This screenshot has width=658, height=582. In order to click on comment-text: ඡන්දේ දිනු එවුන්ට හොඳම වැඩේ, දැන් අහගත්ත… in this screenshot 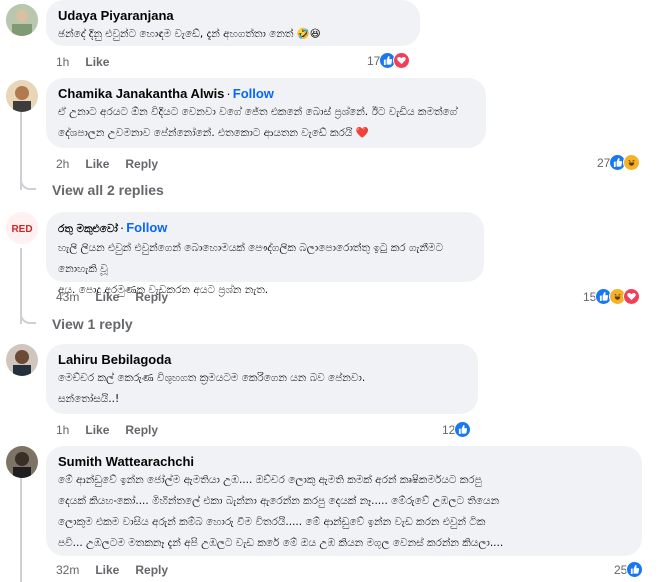, I will do `click(189, 34)`.